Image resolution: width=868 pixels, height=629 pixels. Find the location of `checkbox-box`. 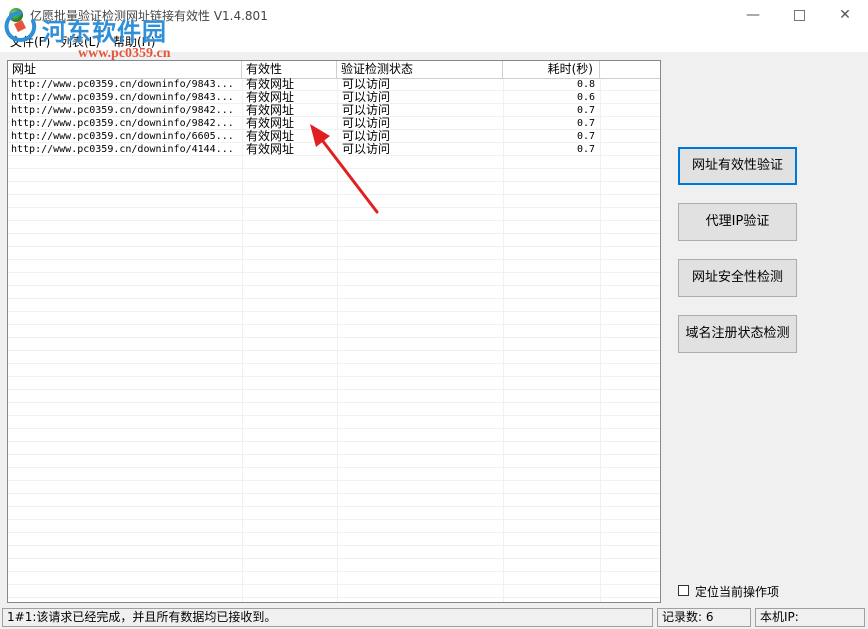

checkbox-box is located at coordinates (683, 590).